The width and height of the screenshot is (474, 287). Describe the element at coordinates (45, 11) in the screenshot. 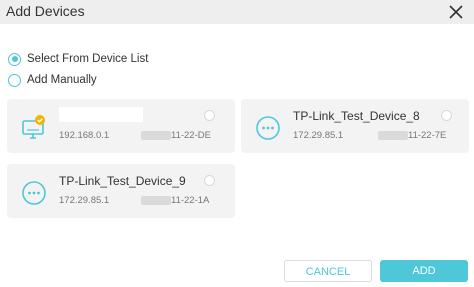

I see `dialog-title: Add Devices` at that location.